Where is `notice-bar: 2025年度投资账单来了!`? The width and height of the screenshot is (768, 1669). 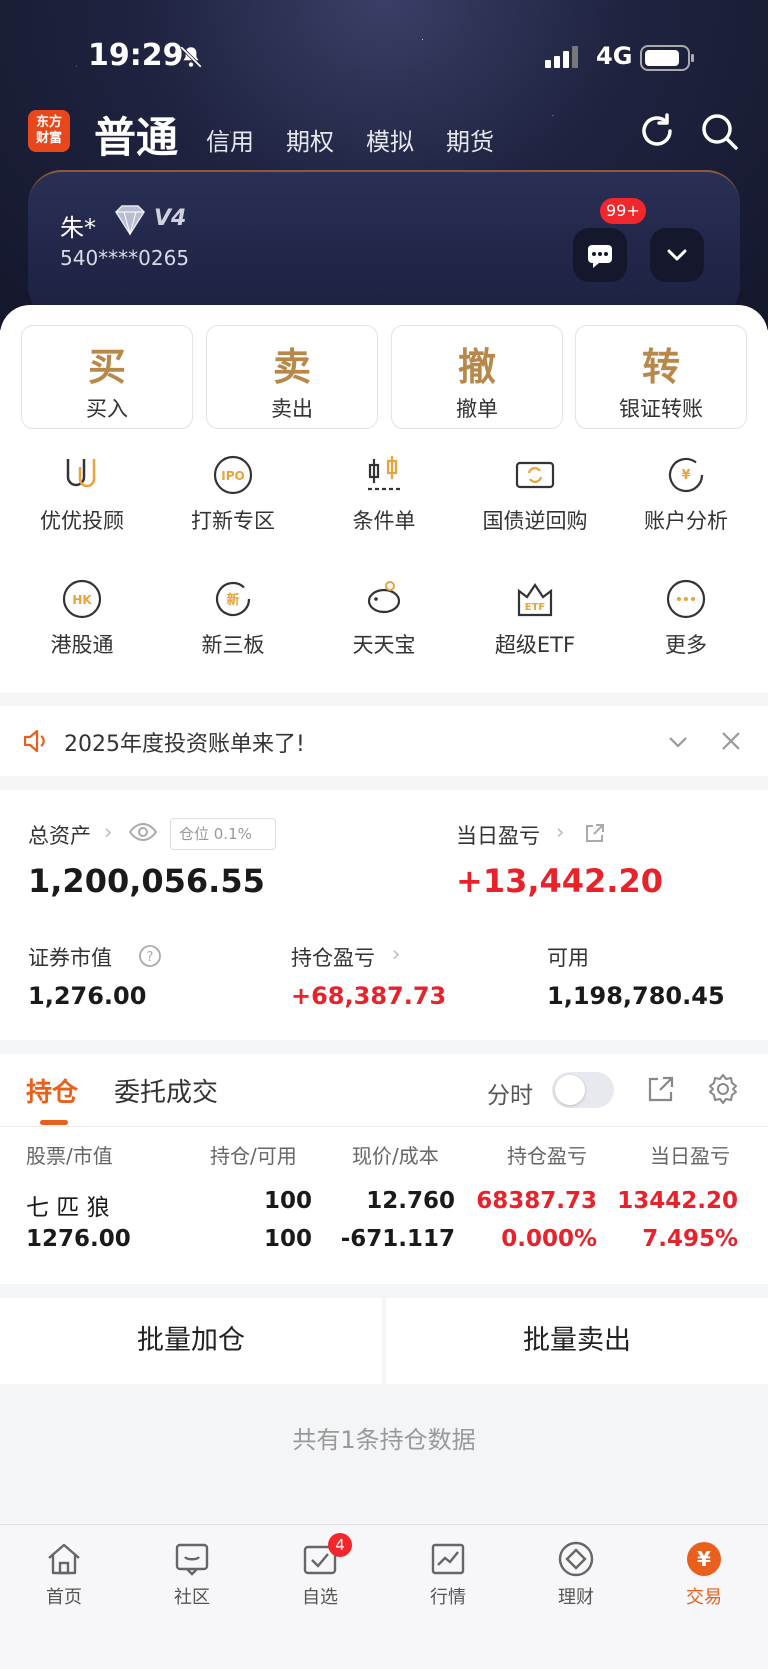 notice-bar: 2025年度投资账单来了! is located at coordinates (384, 741).